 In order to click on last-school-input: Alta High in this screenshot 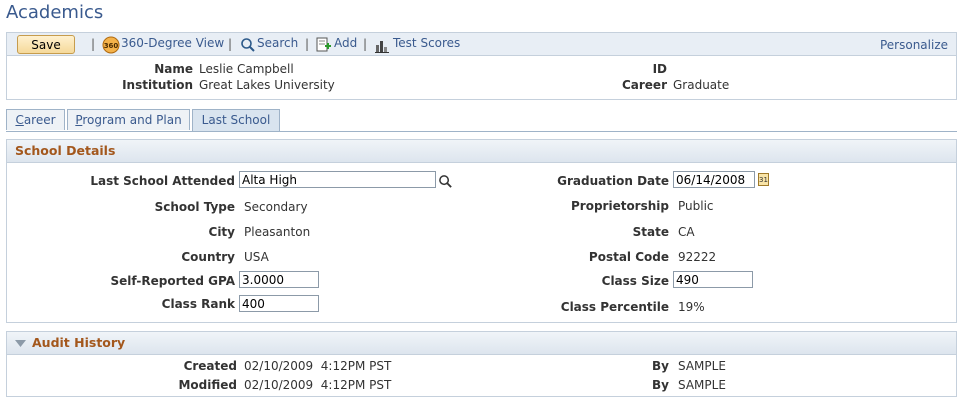, I will do `click(337, 179)`.